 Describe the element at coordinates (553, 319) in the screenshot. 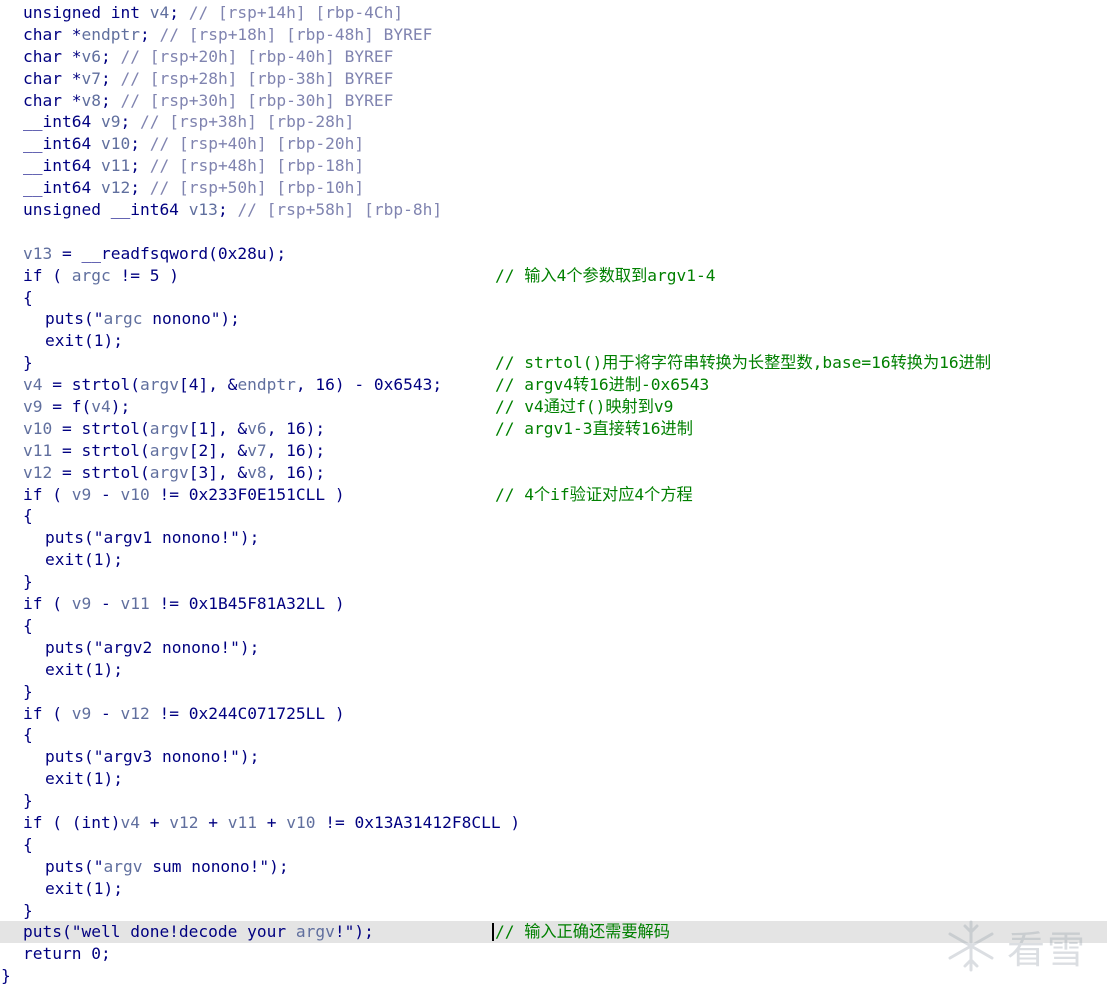

I see `code-line: puts("argc nonono");` at that location.